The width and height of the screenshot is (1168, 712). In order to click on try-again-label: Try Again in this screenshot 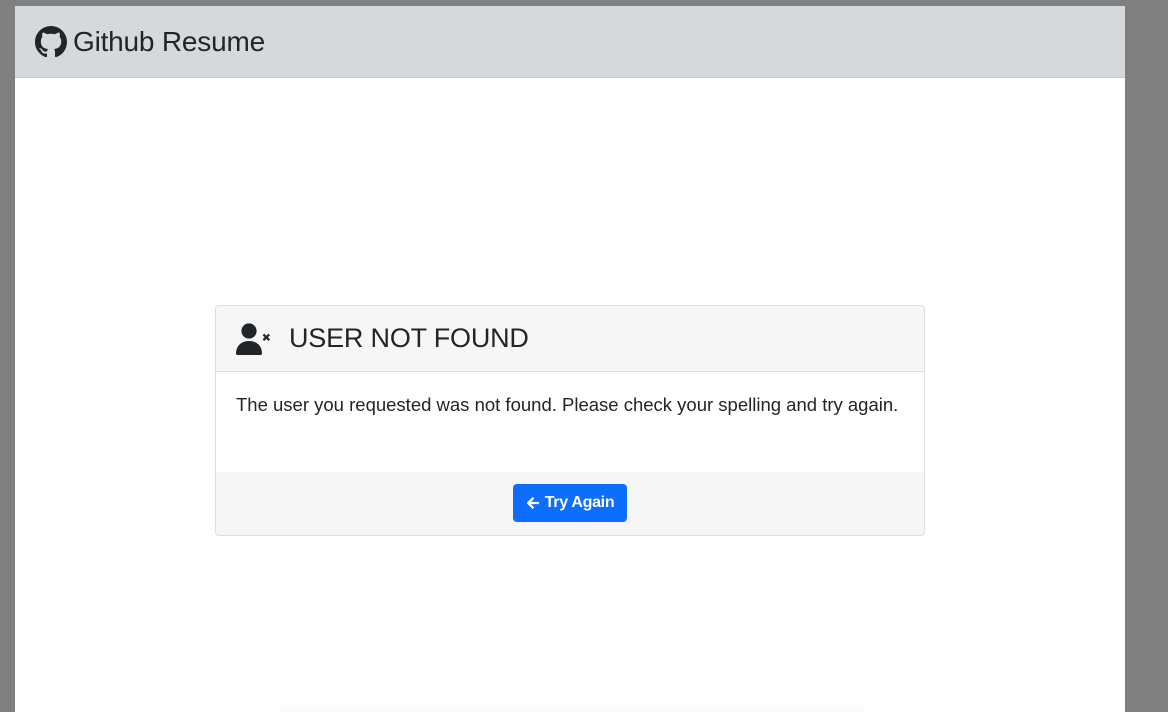, I will do `click(579, 502)`.